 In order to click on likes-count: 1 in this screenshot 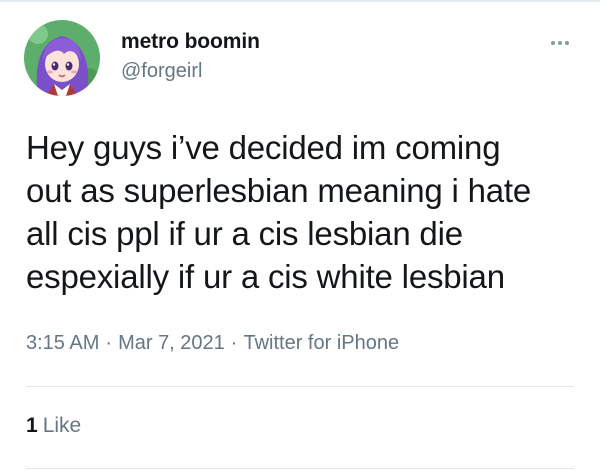, I will do `click(32, 425)`.